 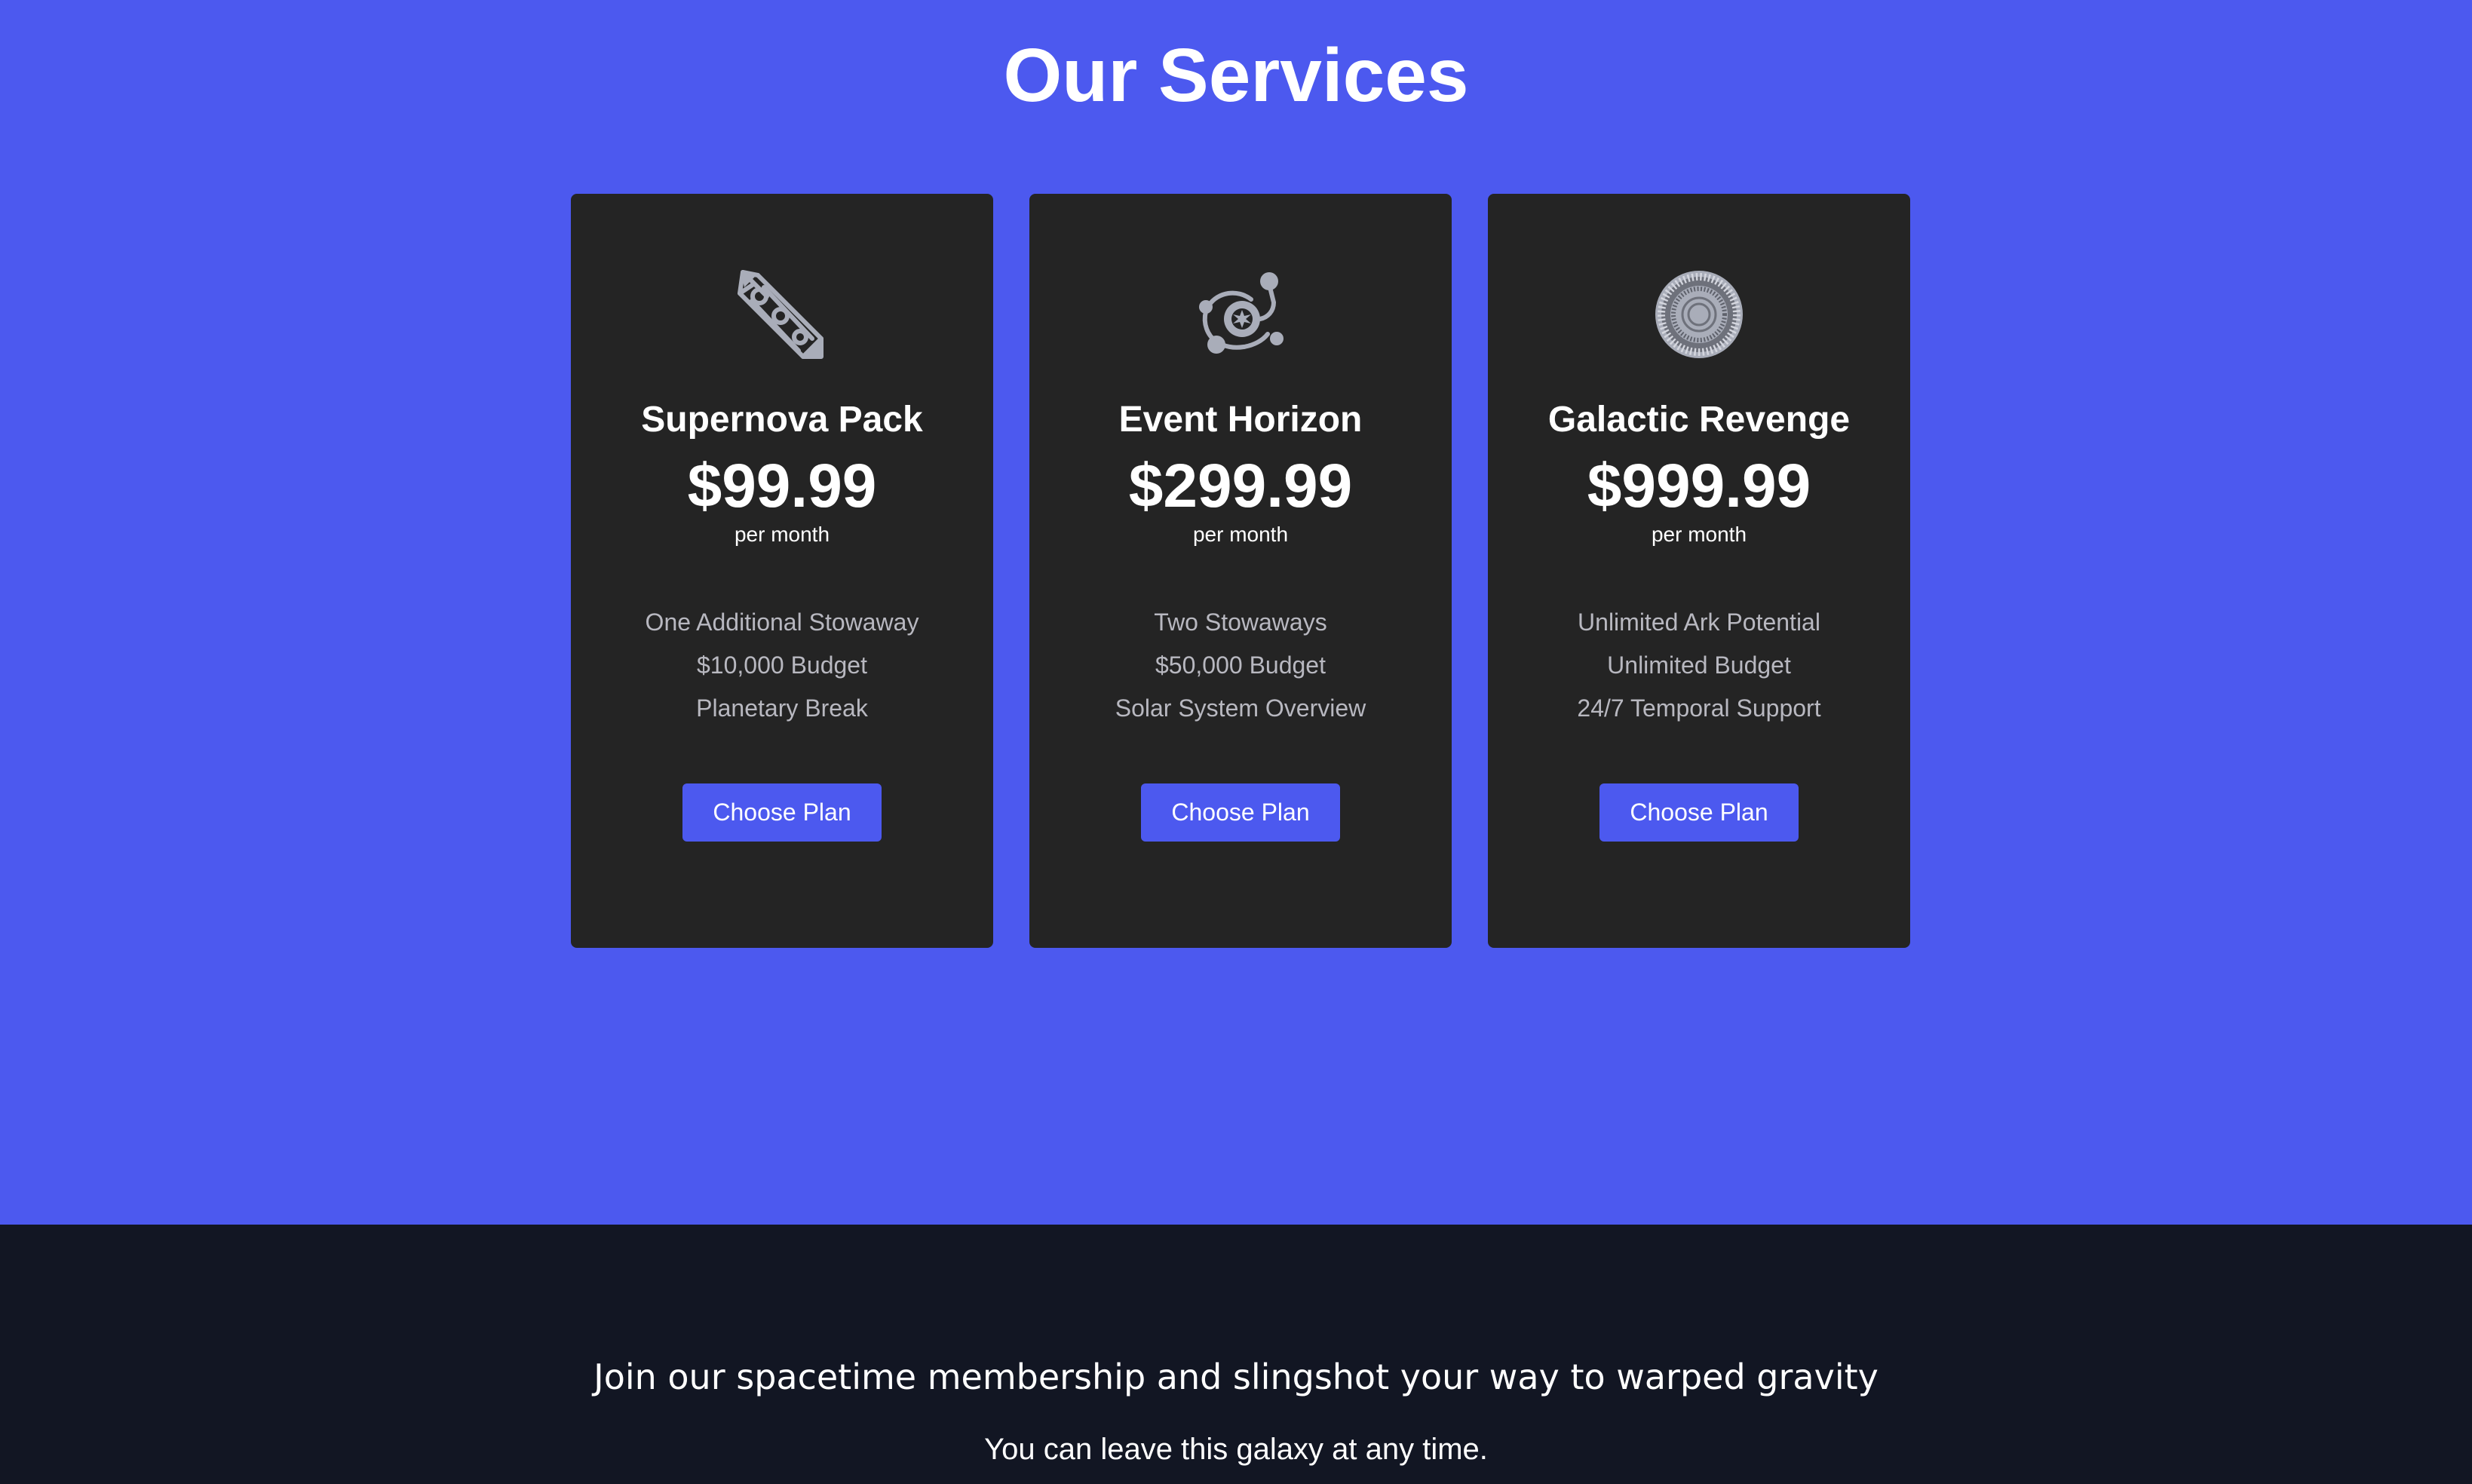 I want to click on feature-item: $50,000 Budget, so click(x=1240, y=665).